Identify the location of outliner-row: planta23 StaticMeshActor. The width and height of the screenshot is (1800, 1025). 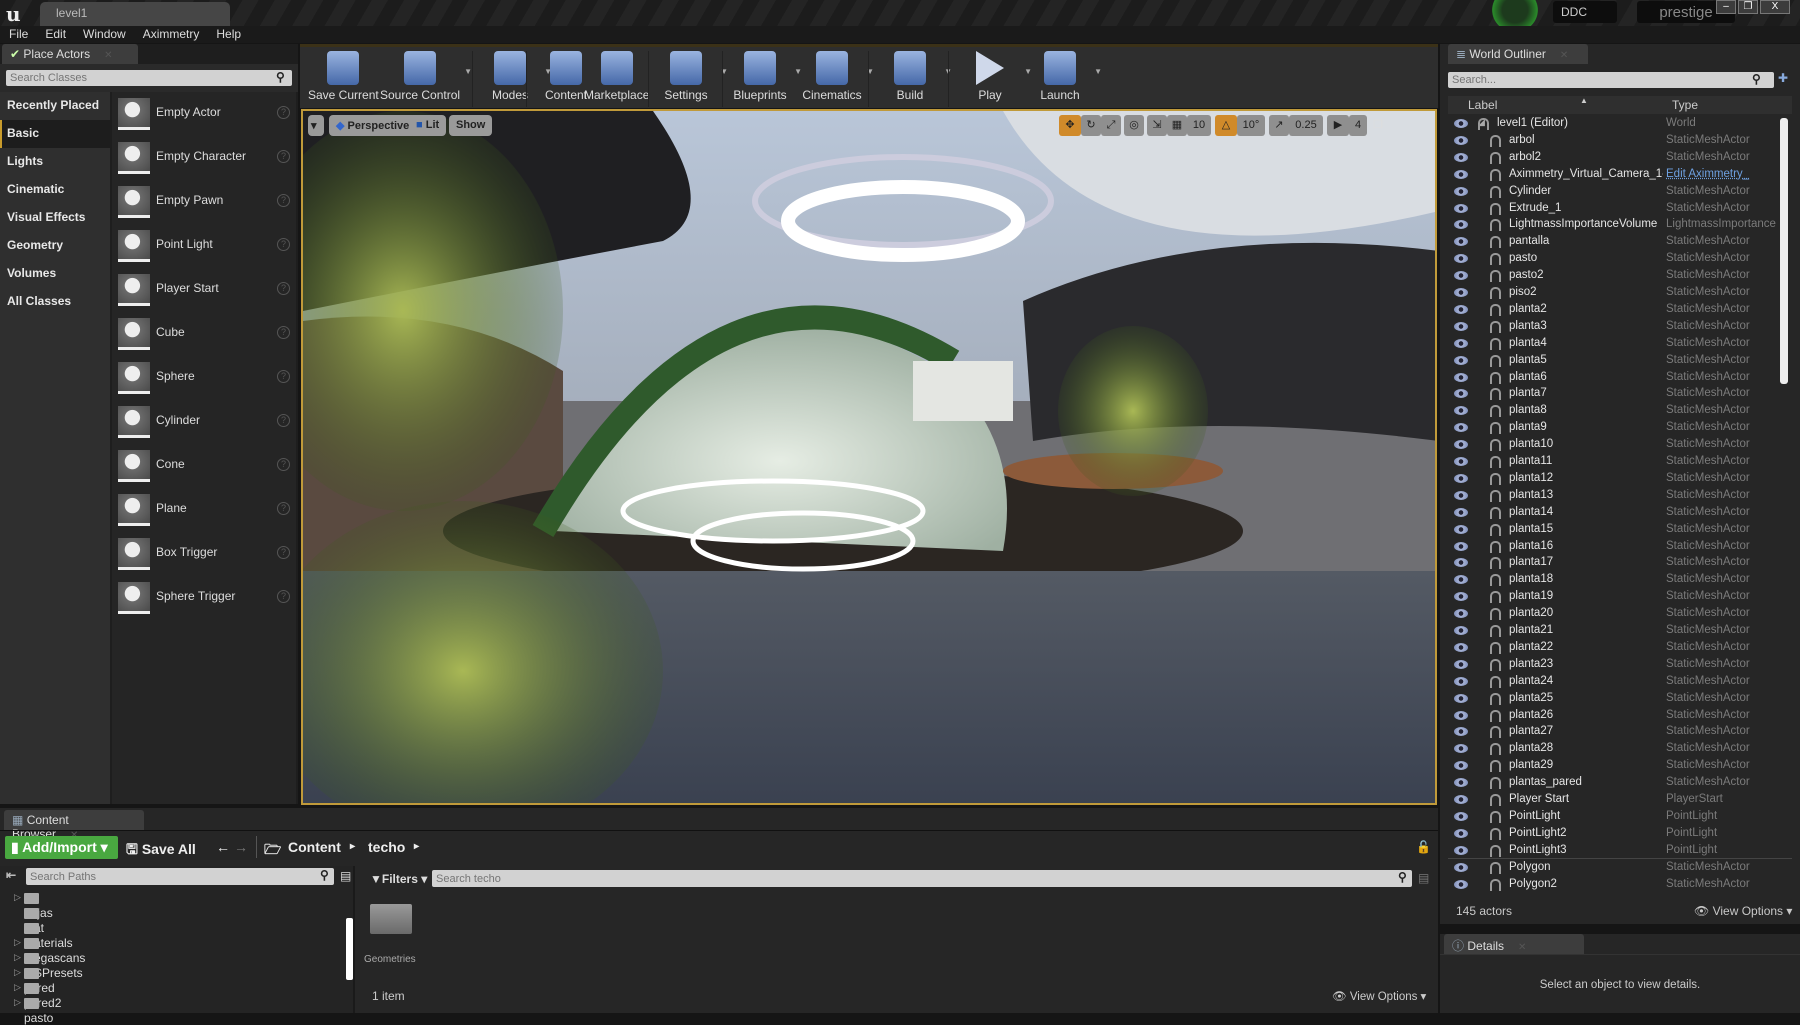
(1616, 665).